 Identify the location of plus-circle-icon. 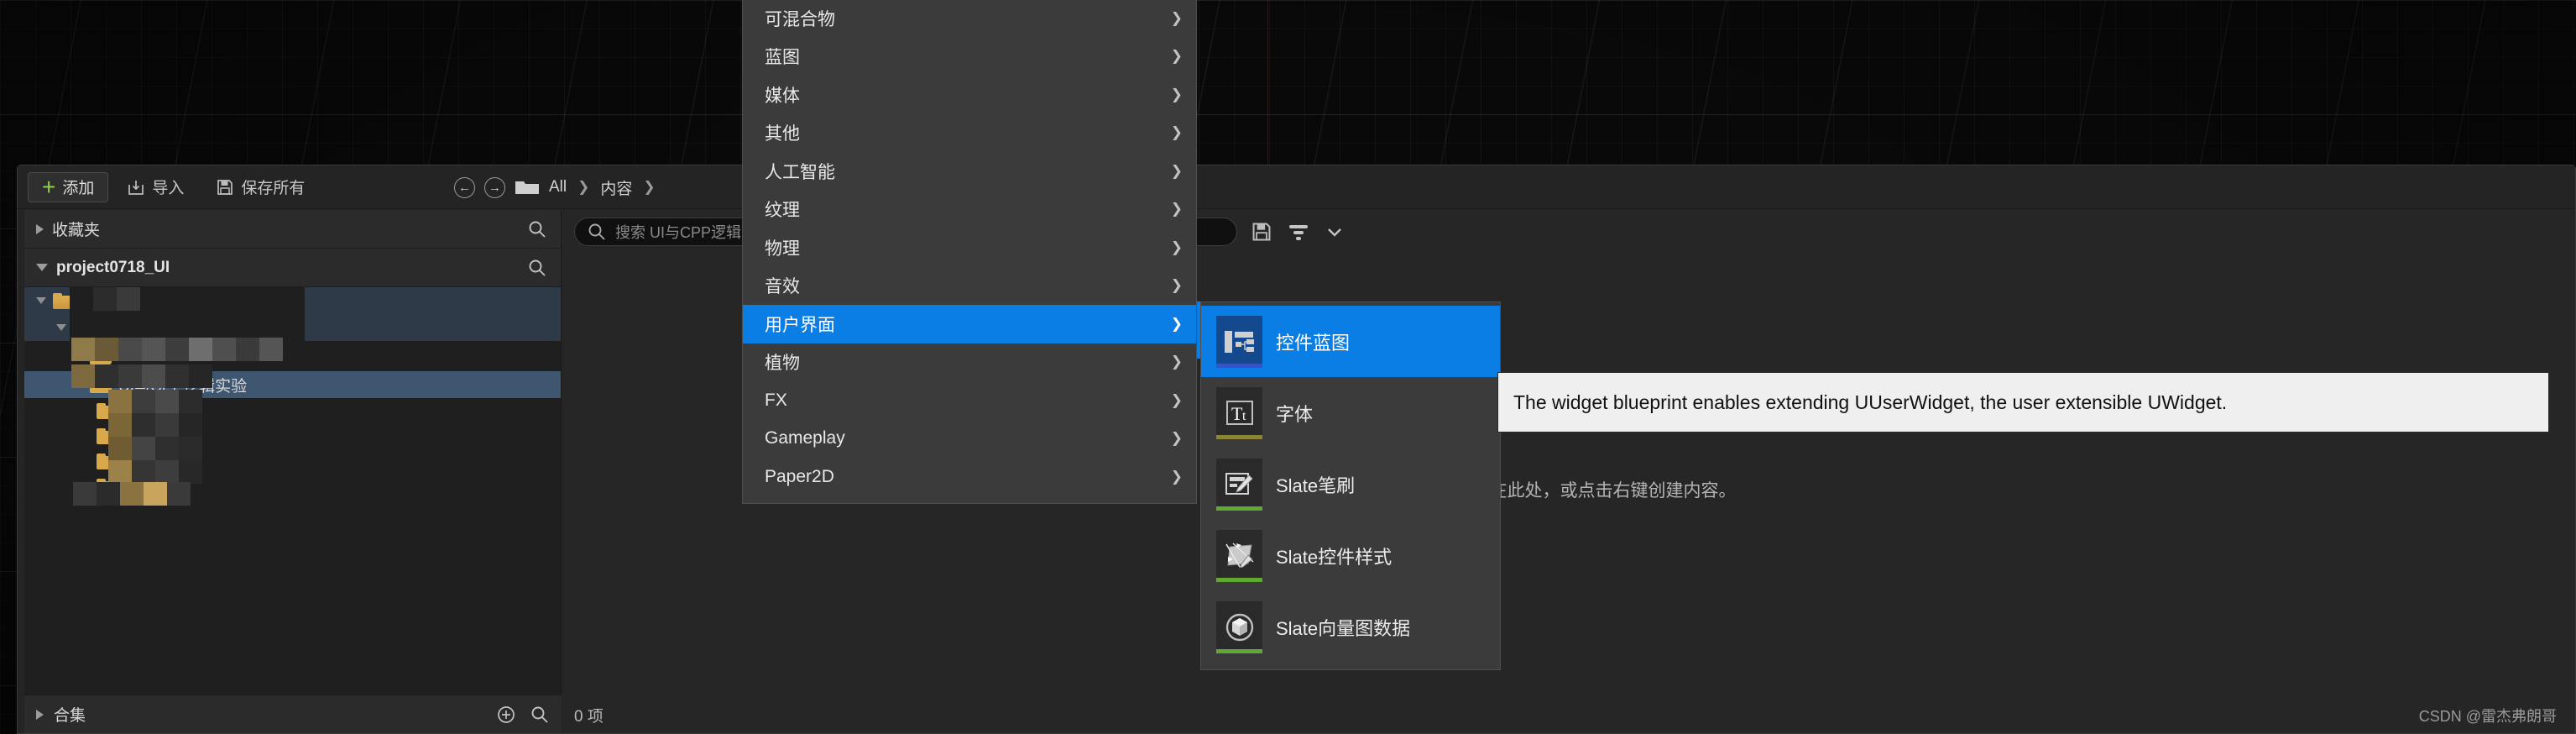
(506, 715).